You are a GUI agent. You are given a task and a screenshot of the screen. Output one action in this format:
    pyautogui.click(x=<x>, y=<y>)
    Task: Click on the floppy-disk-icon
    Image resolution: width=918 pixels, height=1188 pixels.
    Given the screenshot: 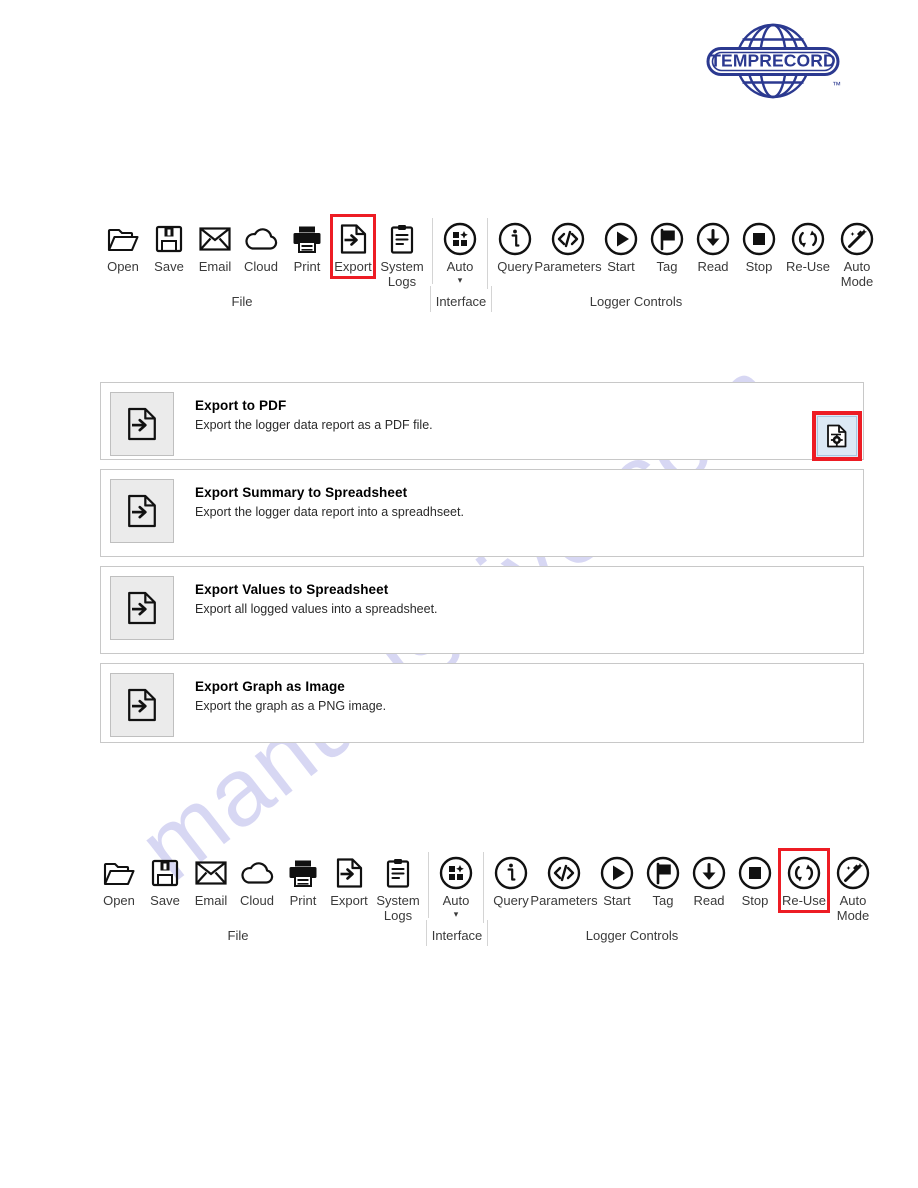 What is the action you would take?
    pyautogui.click(x=169, y=239)
    